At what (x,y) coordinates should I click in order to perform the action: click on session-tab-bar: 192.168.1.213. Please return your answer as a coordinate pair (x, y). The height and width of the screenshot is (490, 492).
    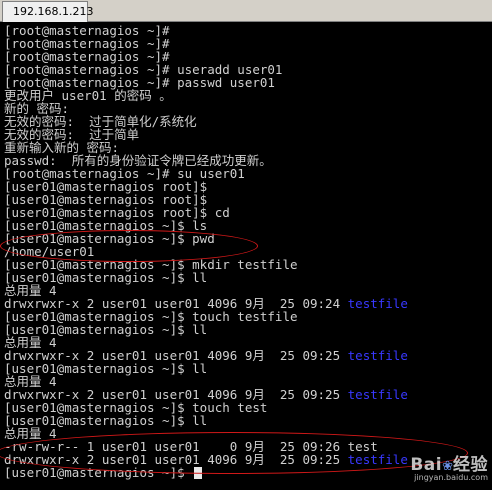
    Looking at the image, I should click on (246, 11).